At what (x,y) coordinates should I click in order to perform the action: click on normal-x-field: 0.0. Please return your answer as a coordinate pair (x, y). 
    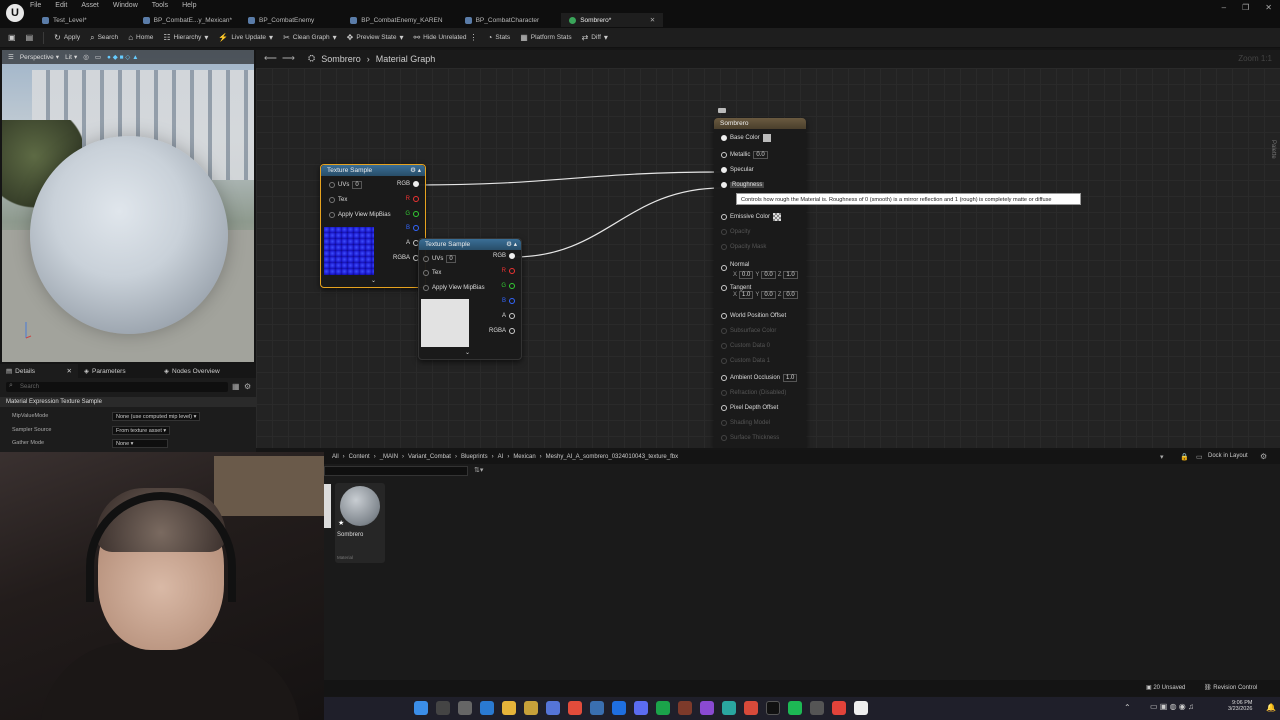
    Looking at the image, I should click on (746, 275).